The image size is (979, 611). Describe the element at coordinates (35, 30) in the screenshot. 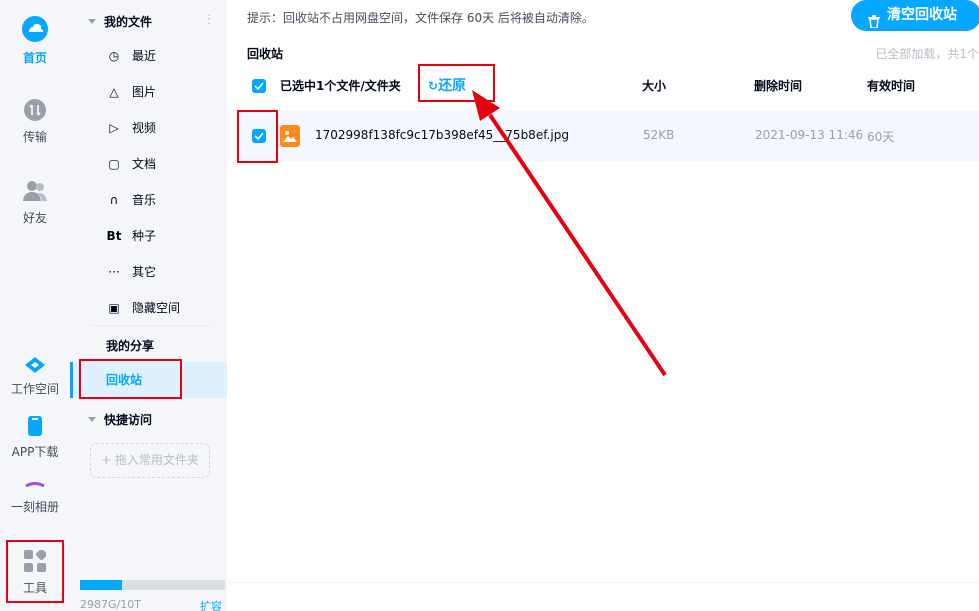

I see `cloud-icon` at that location.